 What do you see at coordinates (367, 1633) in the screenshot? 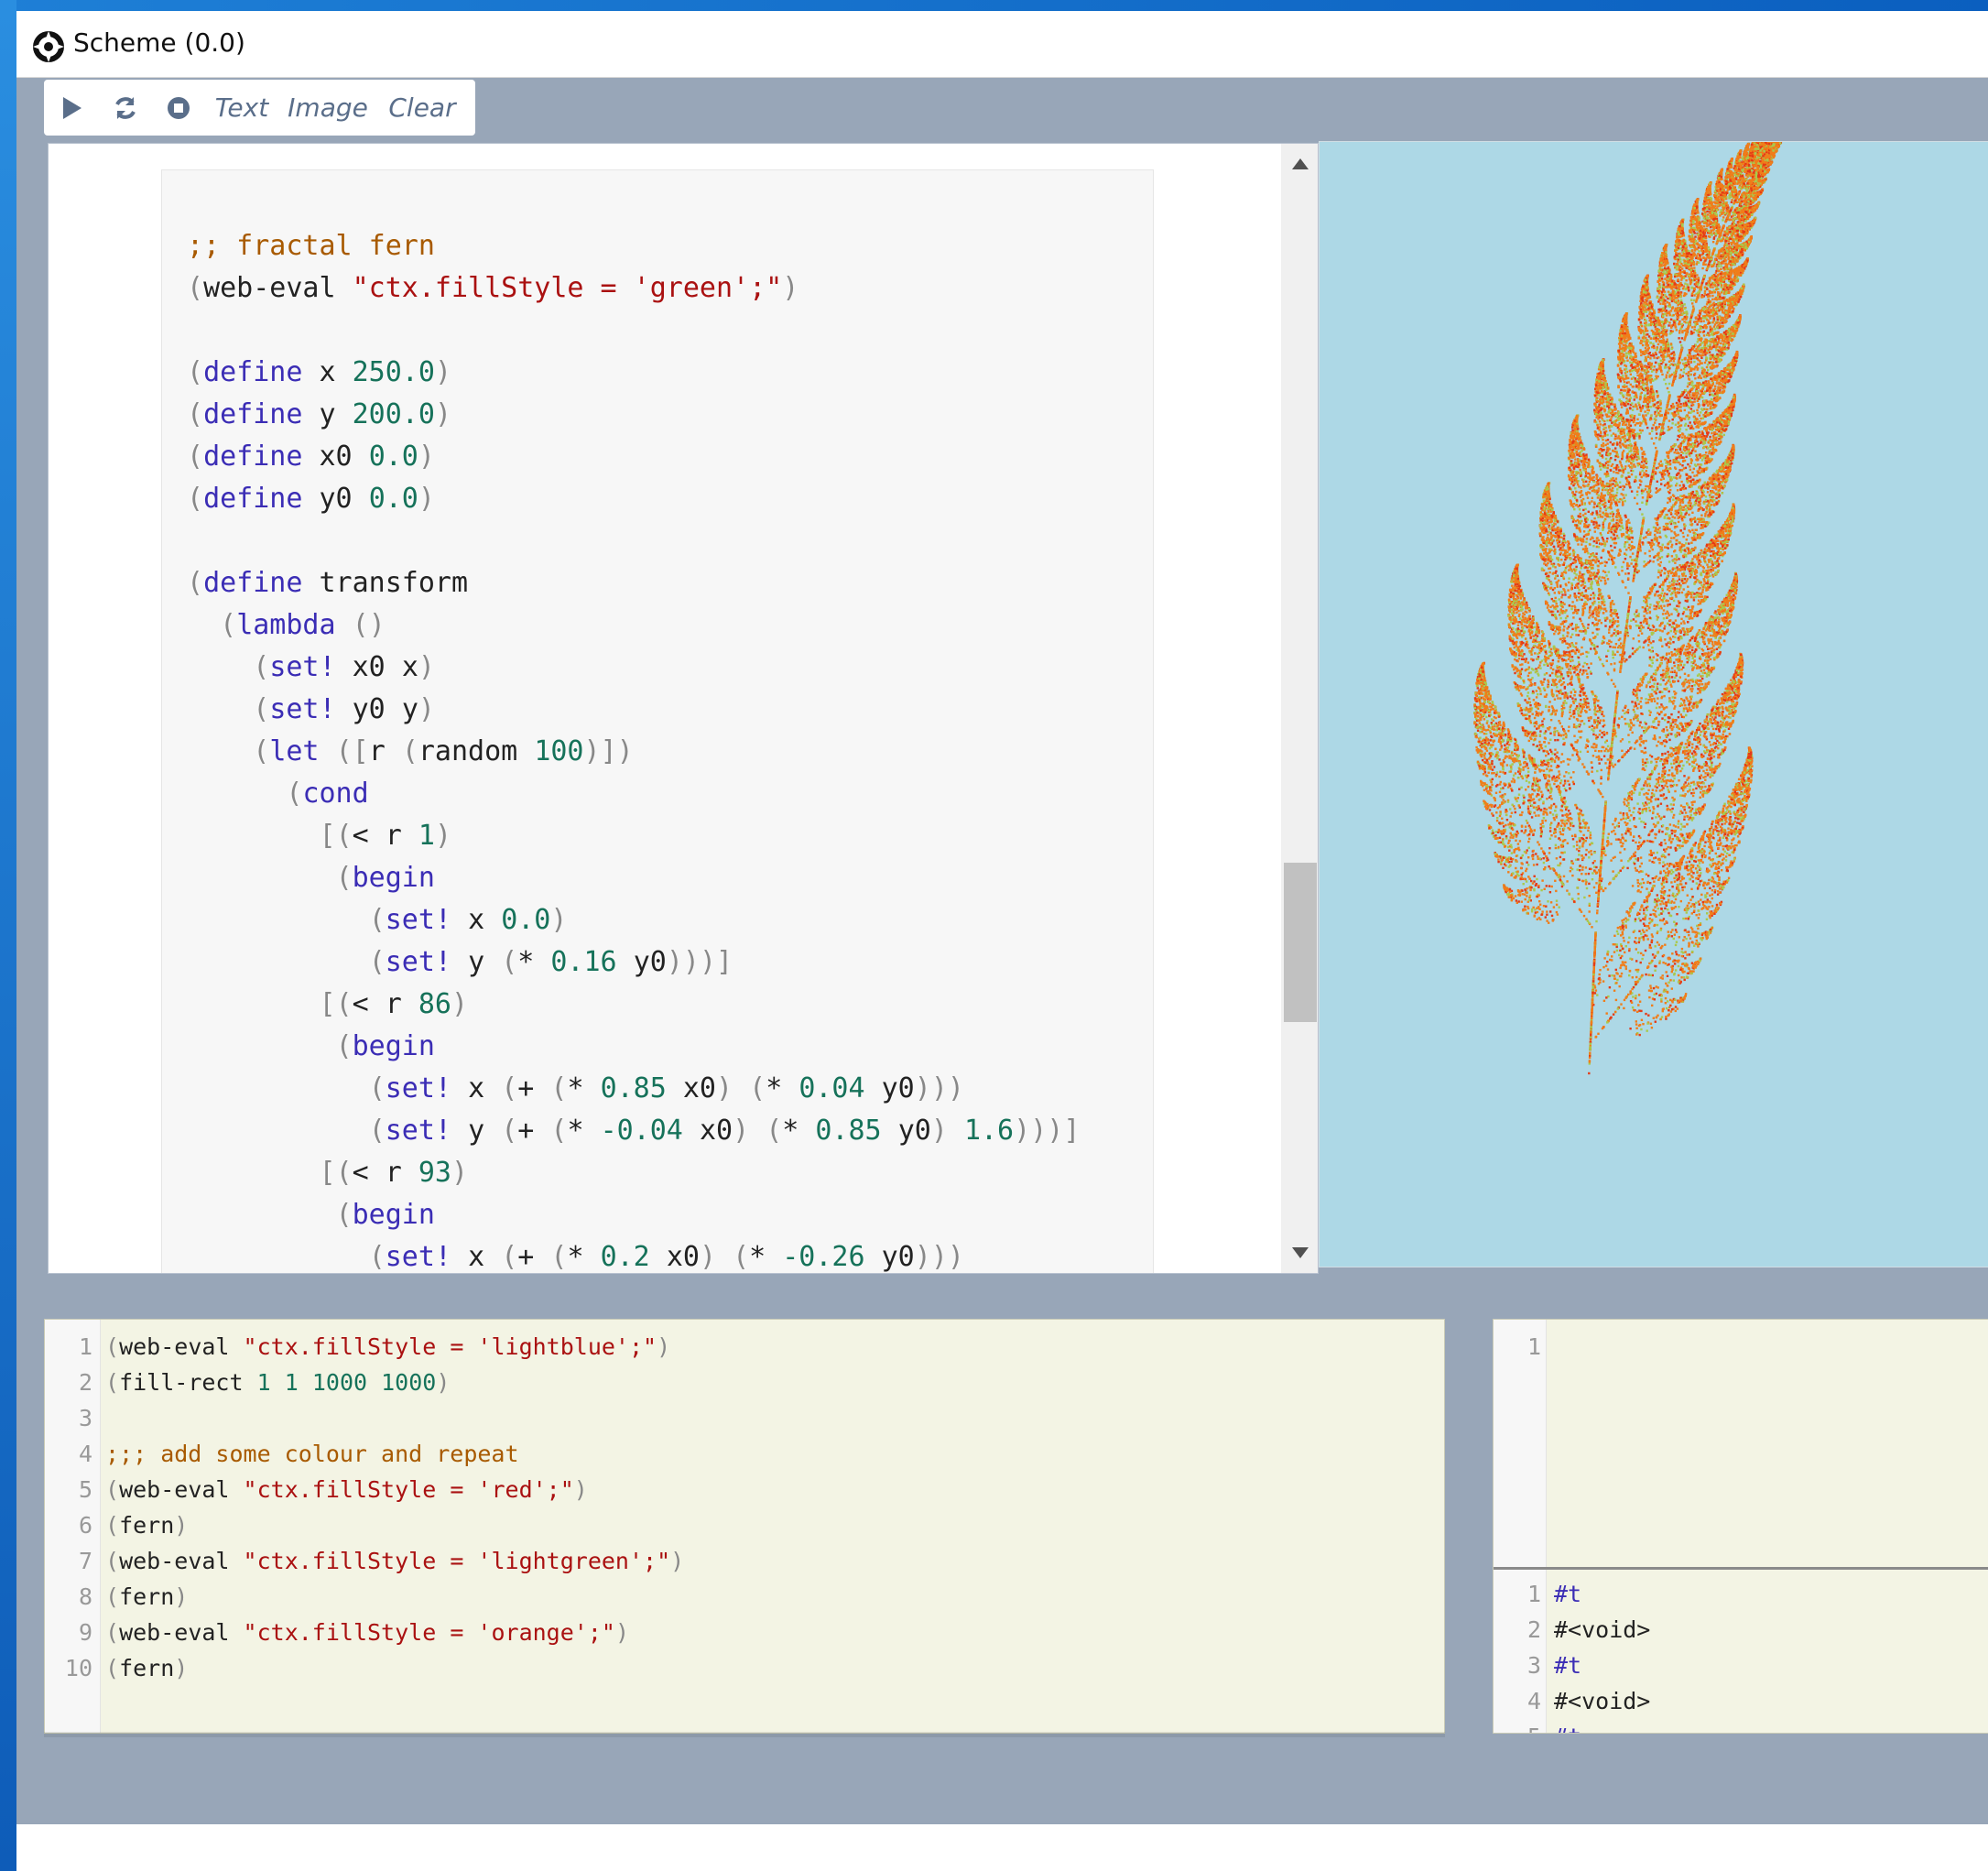
I see `repl-line: (web-eval "ctx.fillStyle = 'orange';")` at bounding box center [367, 1633].